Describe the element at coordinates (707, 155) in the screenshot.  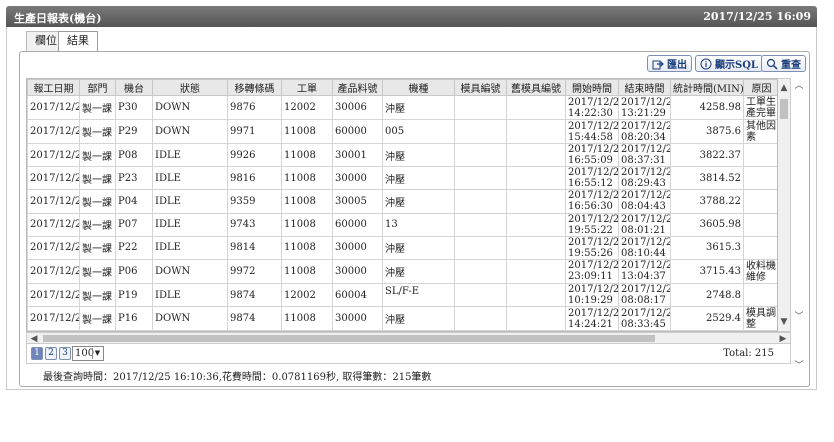
I see `cell-minutes: 3822.37` at that location.